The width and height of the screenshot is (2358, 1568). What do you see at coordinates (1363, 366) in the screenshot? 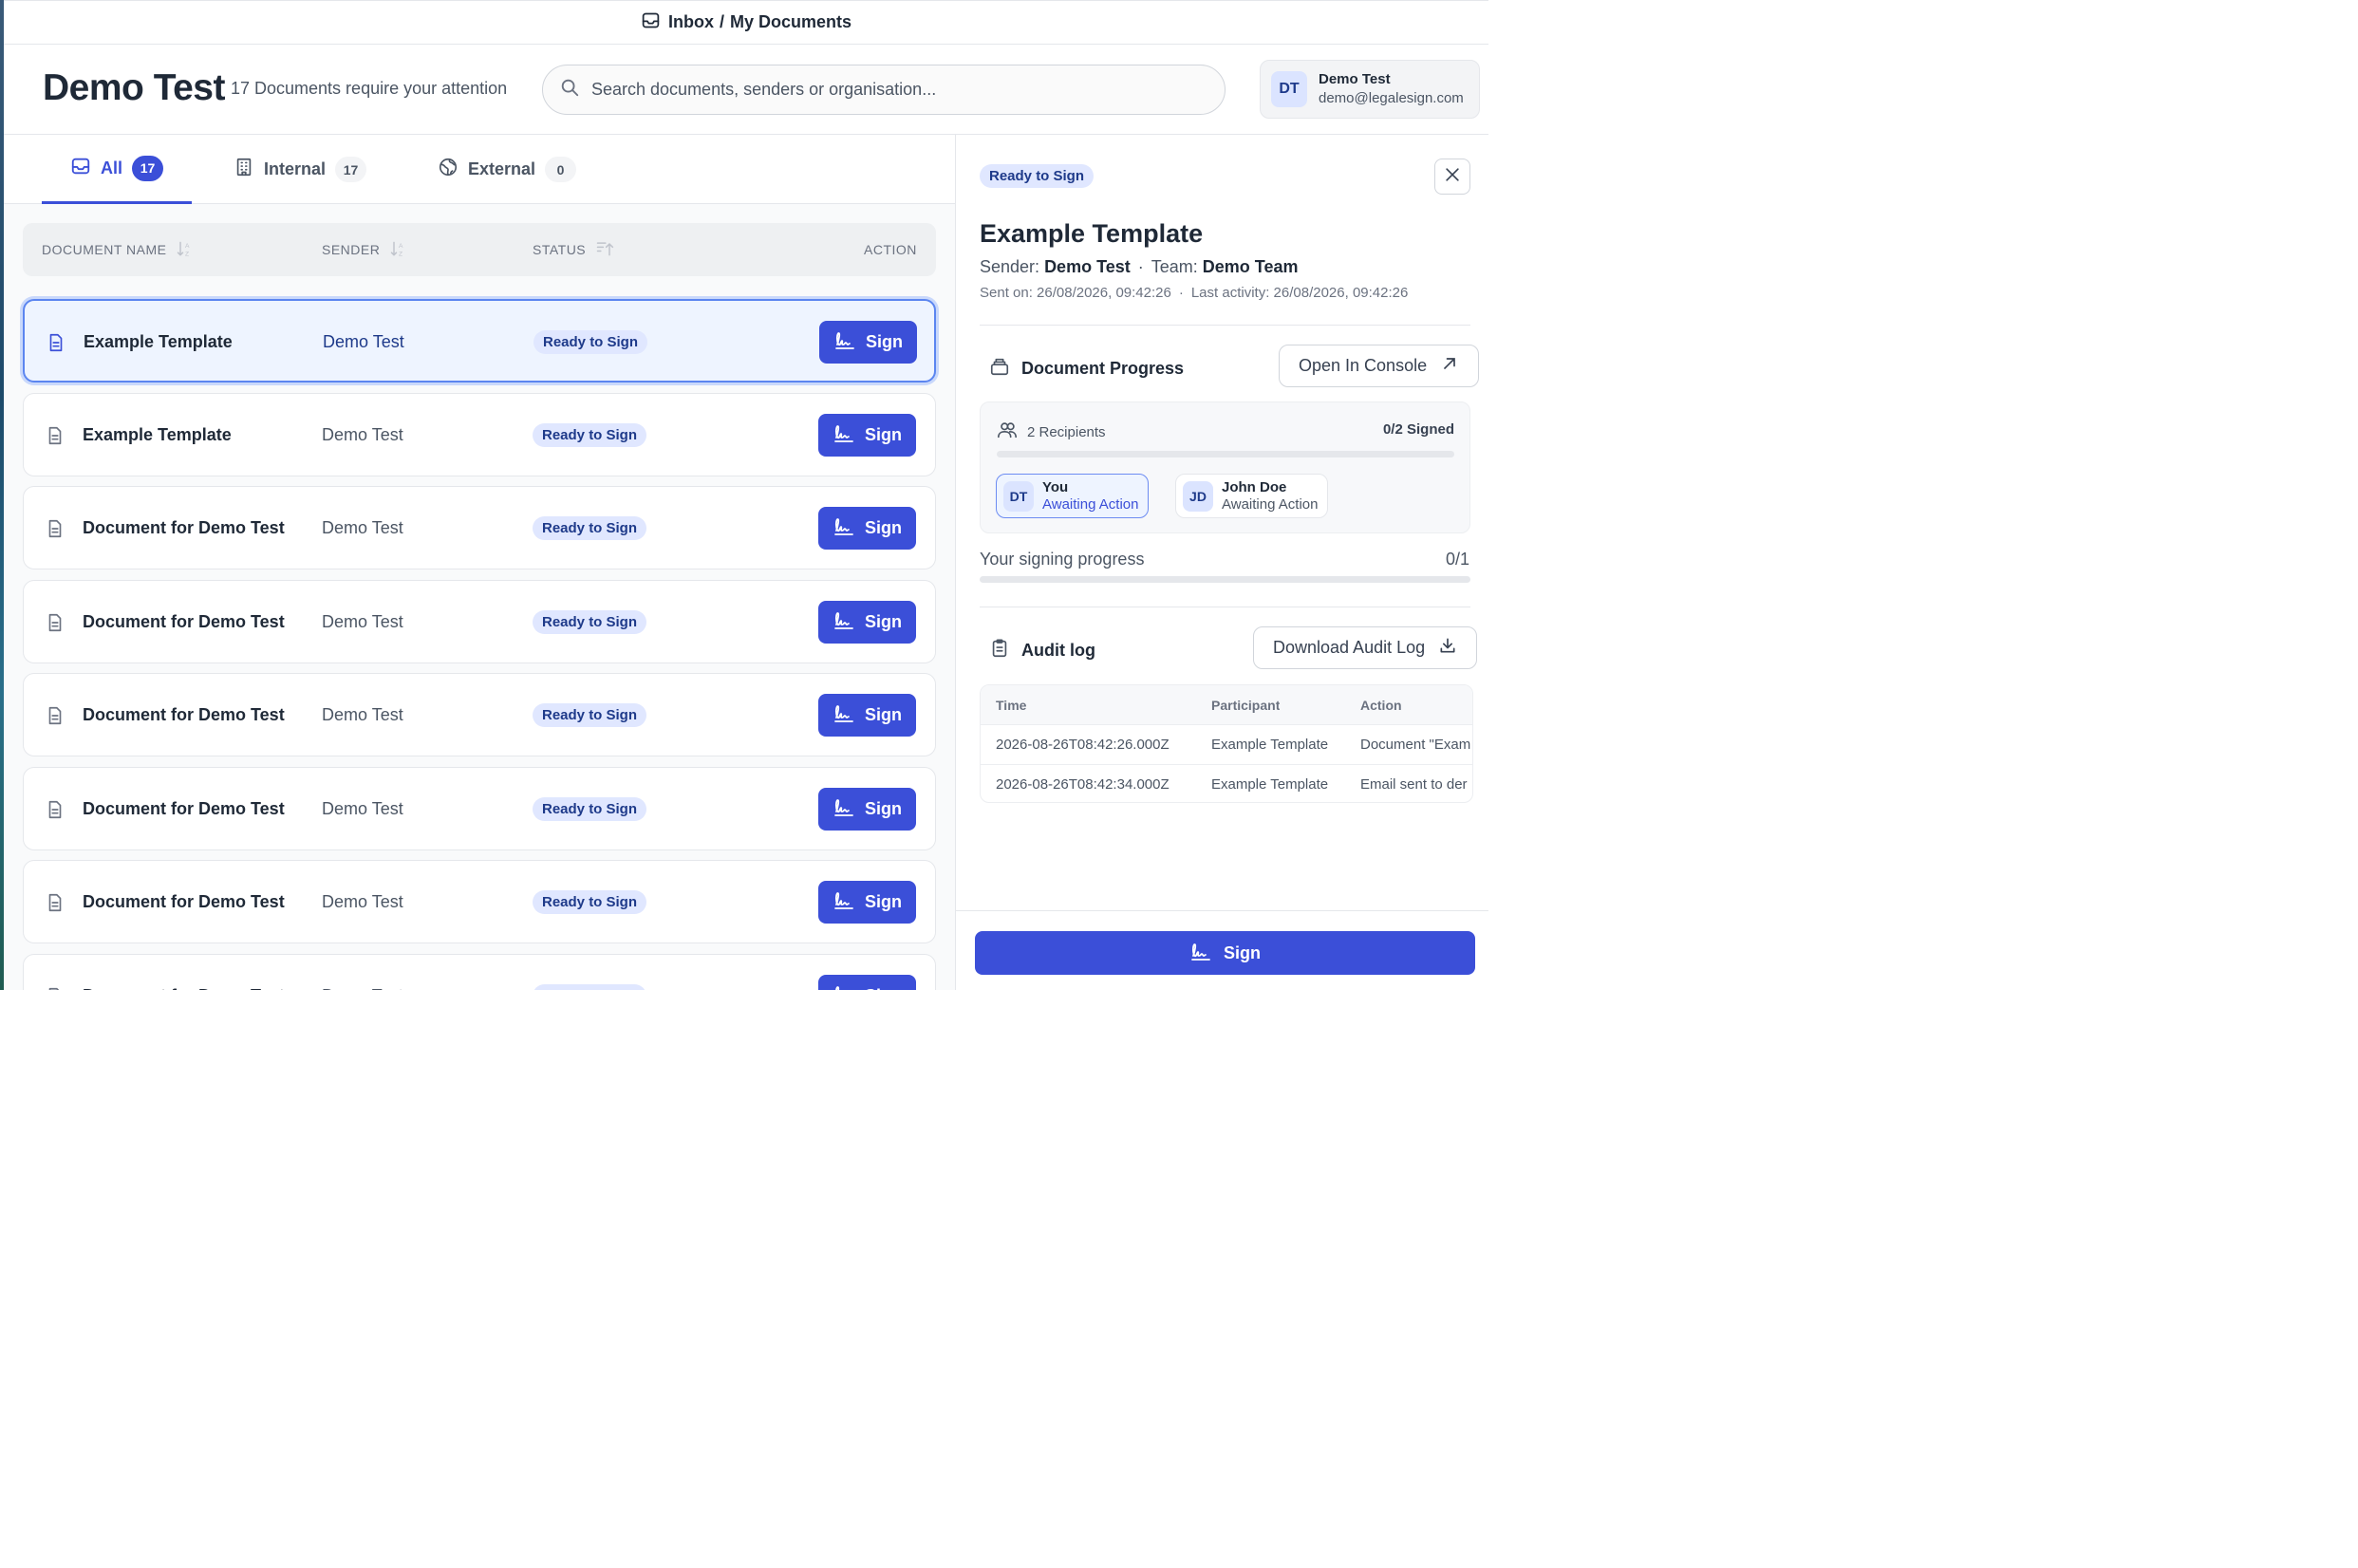
I see `open-in-console-label: Open In Console` at bounding box center [1363, 366].